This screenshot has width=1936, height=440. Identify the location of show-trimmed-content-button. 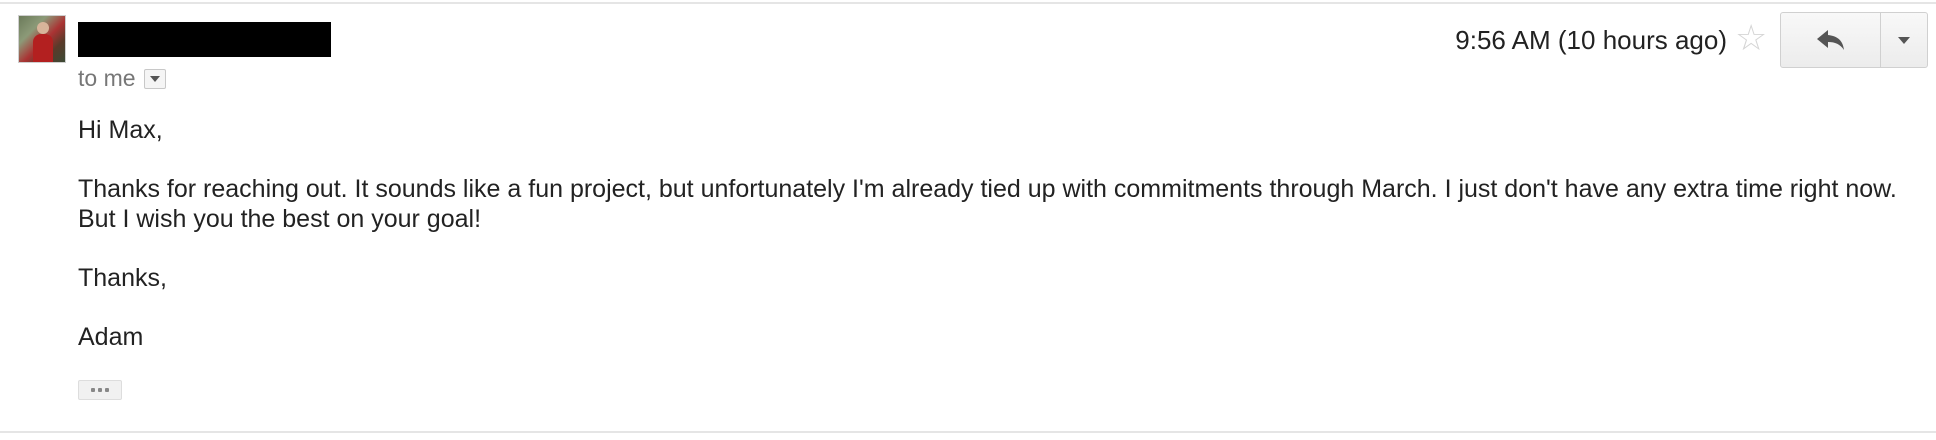
(100, 390).